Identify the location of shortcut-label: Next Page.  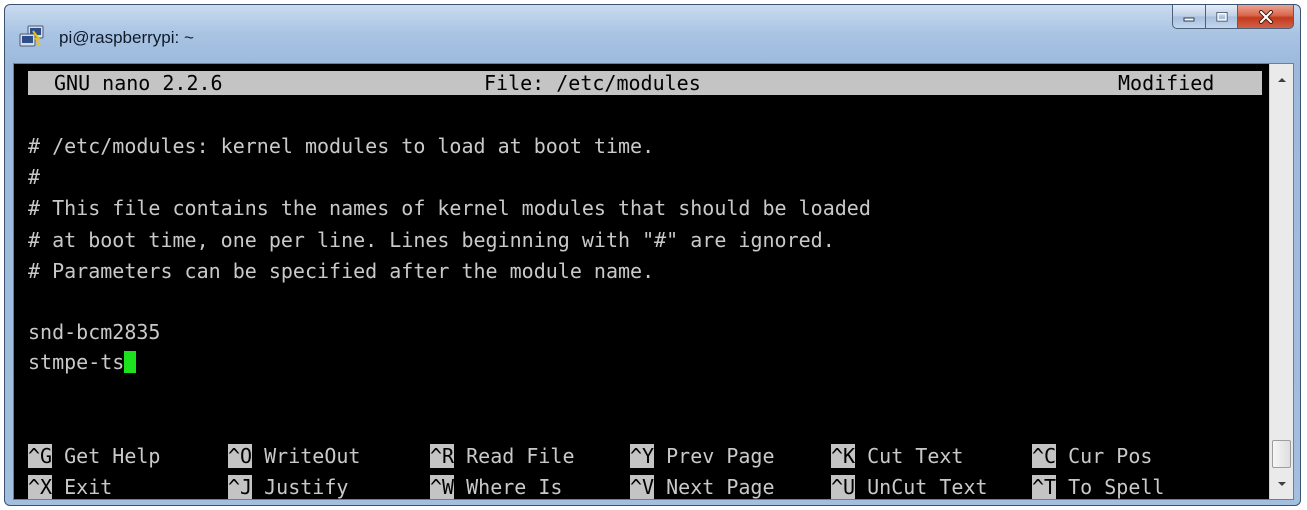
(714, 487).